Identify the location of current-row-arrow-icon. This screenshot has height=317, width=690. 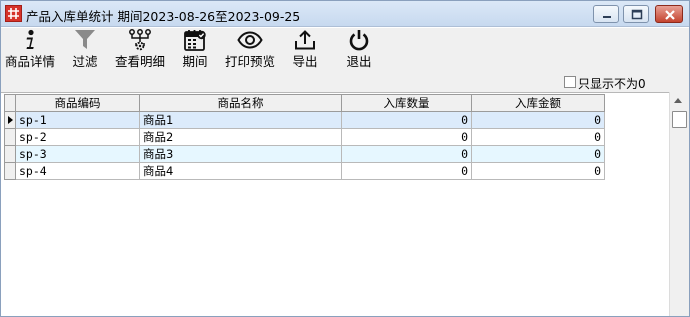
(10, 120).